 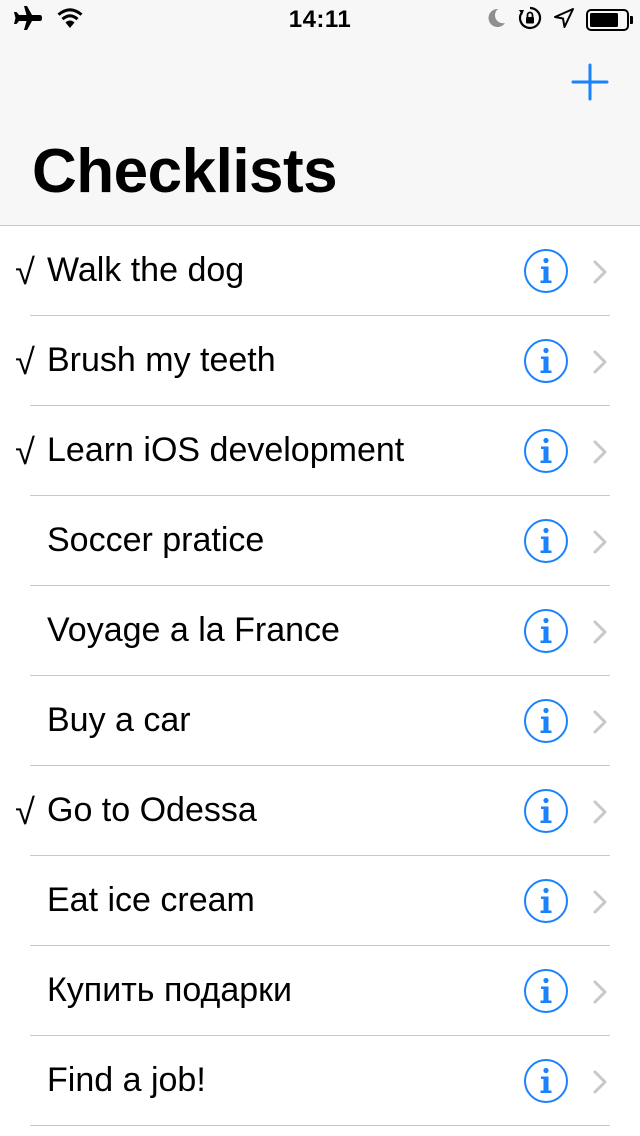 I want to click on status-right-group, so click(x=559, y=20).